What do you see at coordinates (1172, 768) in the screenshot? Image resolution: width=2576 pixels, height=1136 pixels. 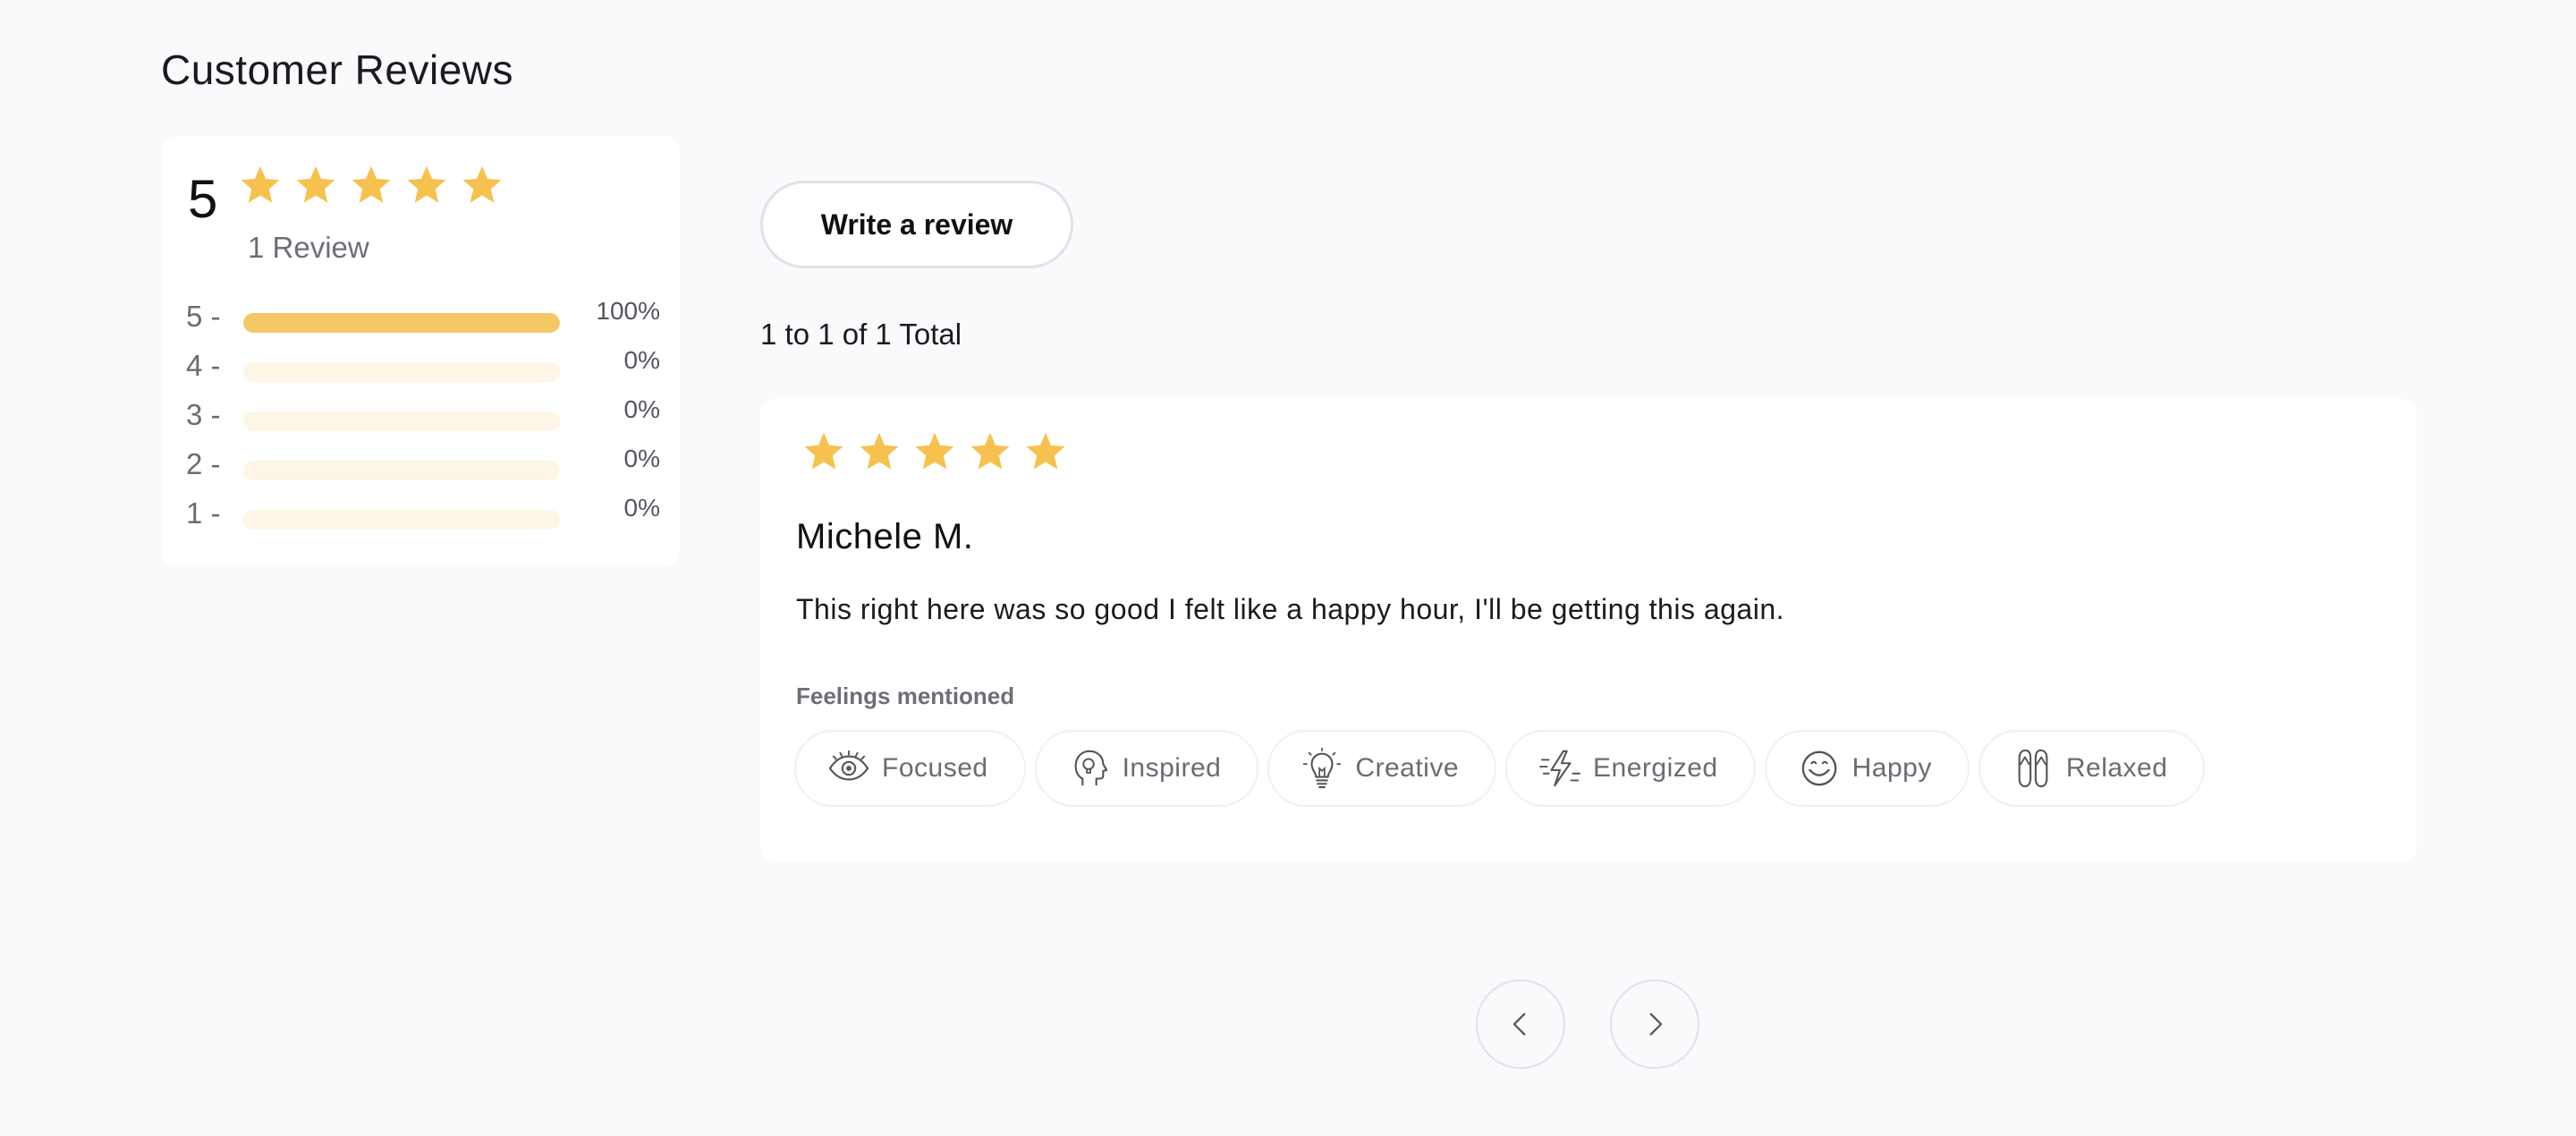 I see `feeling-label: Inspired` at bounding box center [1172, 768].